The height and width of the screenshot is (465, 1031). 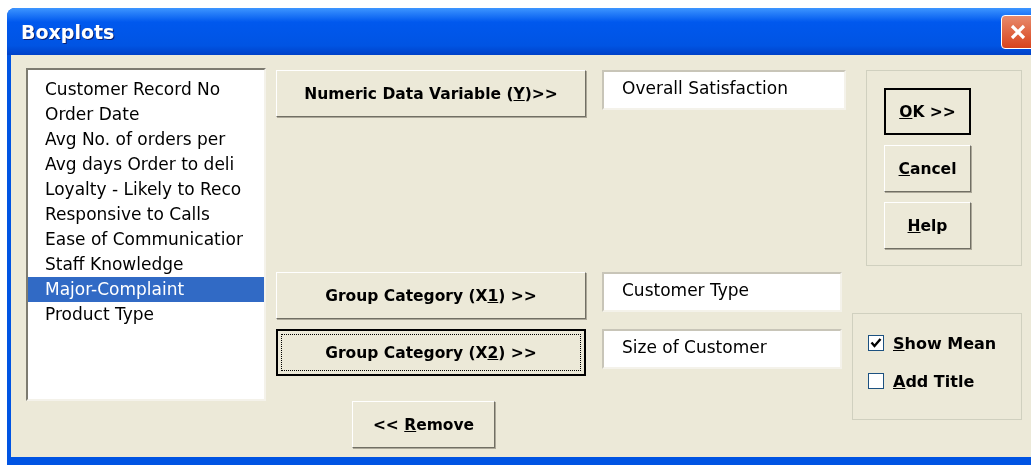 What do you see at coordinates (1016, 31) in the screenshot?
I see `close-icon` at bounding box center [1016, 31].